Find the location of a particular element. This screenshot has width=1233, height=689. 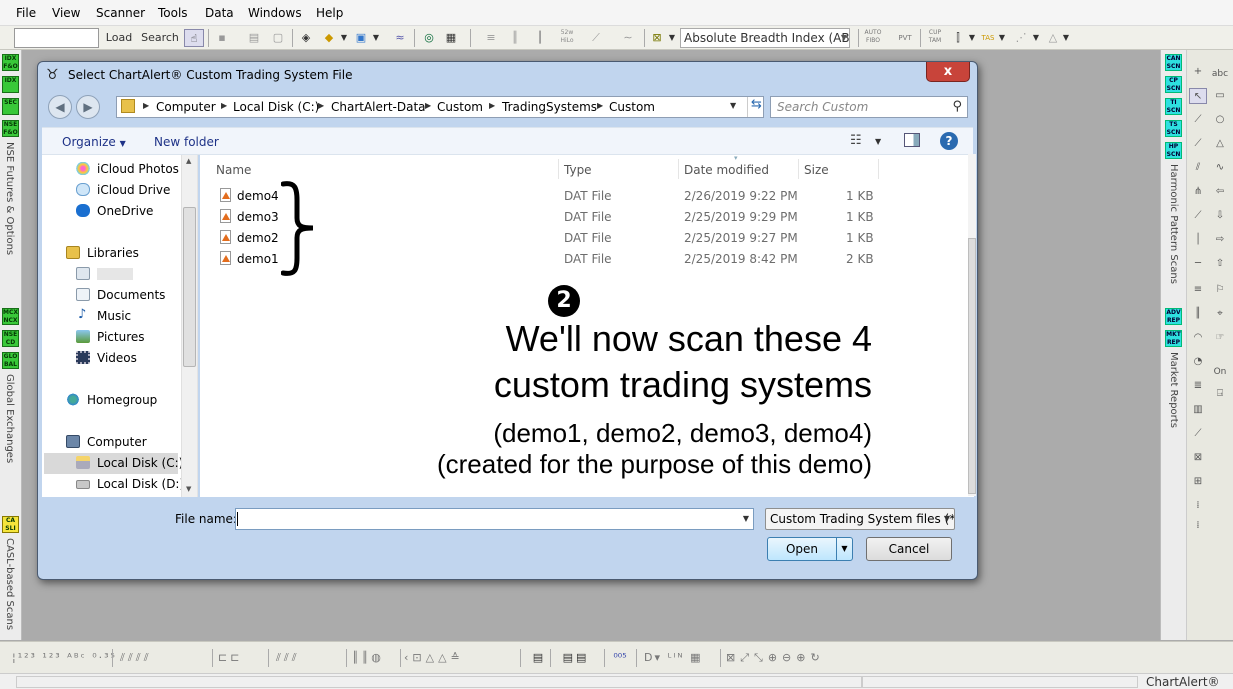

on-toggle: On is located at coordinates (1220, 372).